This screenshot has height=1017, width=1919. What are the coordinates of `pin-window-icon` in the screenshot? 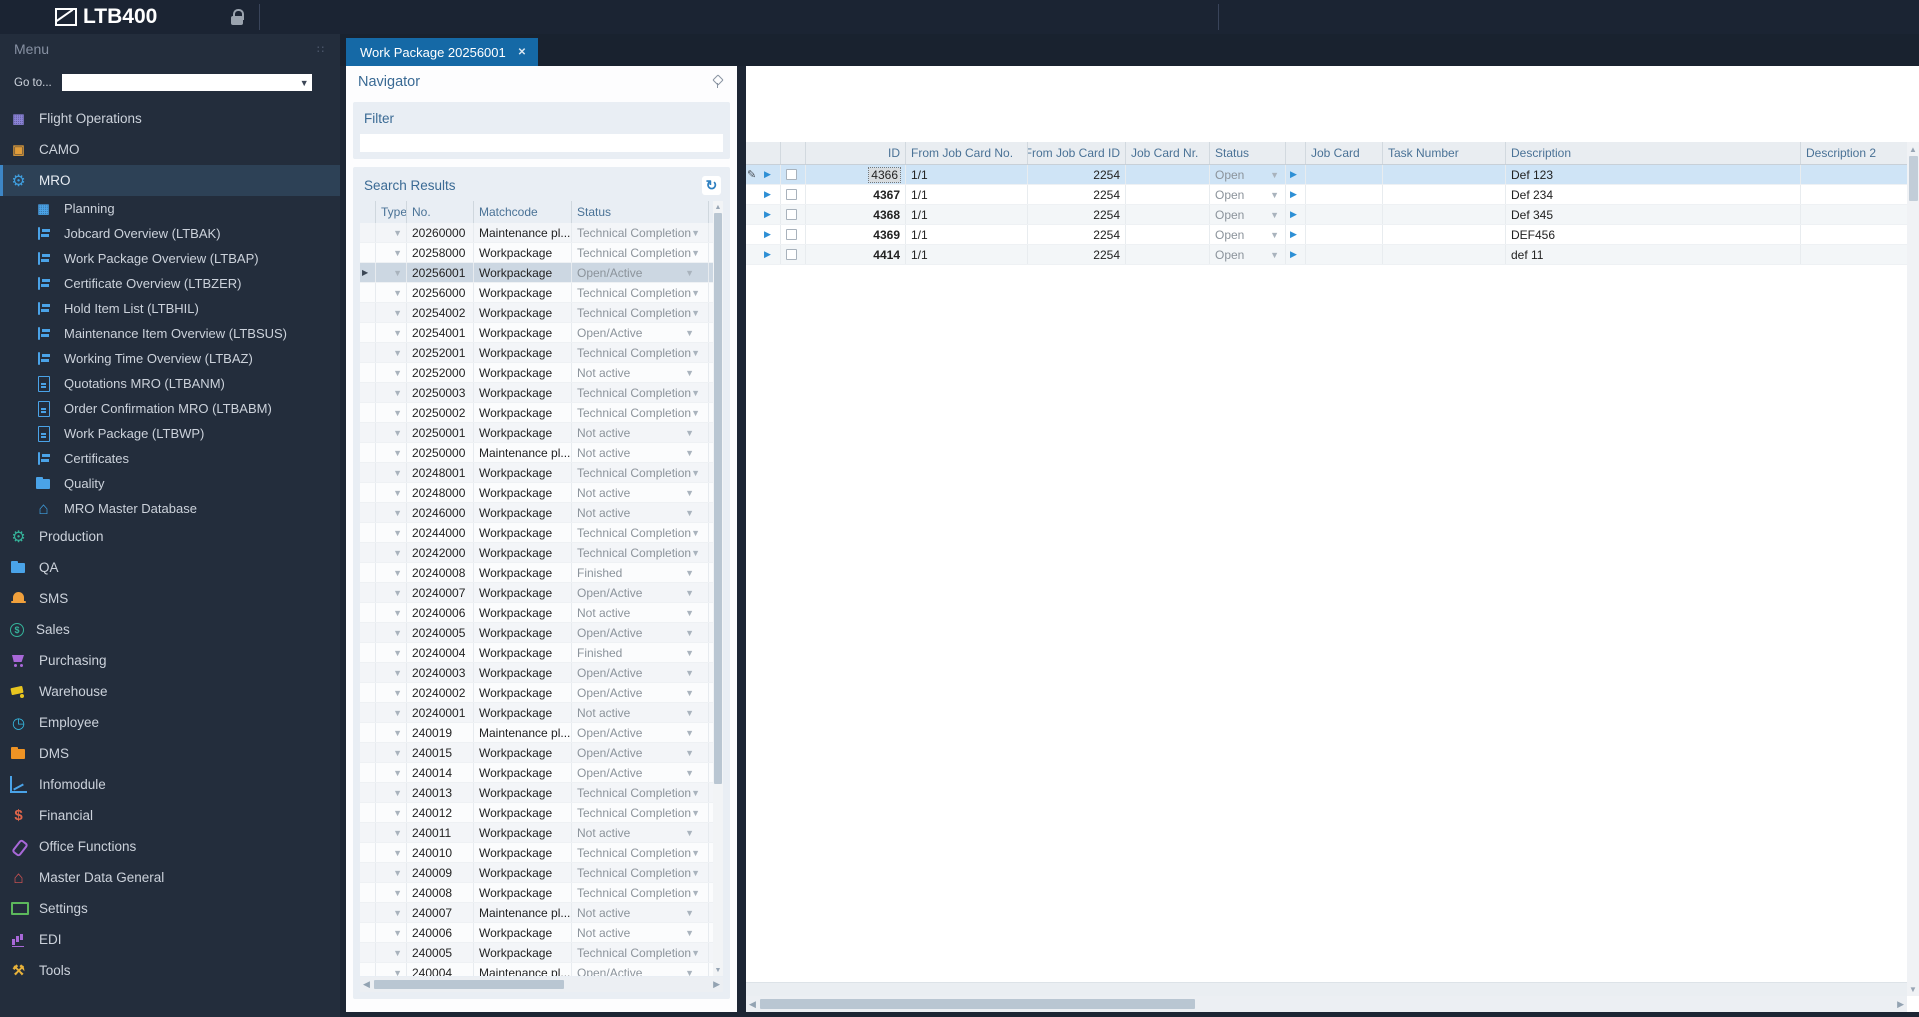 It's located at (1797, 17).